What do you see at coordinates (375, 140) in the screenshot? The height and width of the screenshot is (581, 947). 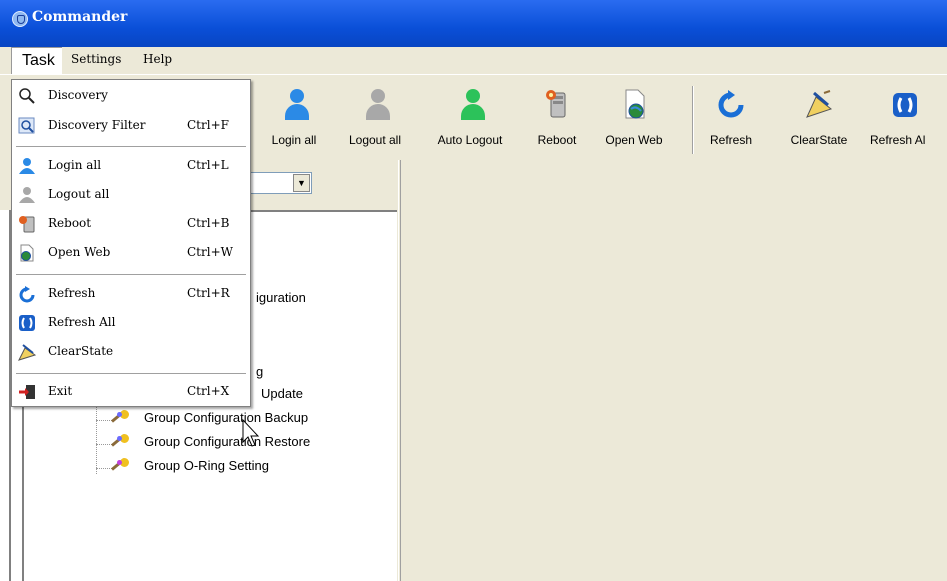 I see `toolbar-logout-all-label: Logout all` at bounding box center [375, 140].